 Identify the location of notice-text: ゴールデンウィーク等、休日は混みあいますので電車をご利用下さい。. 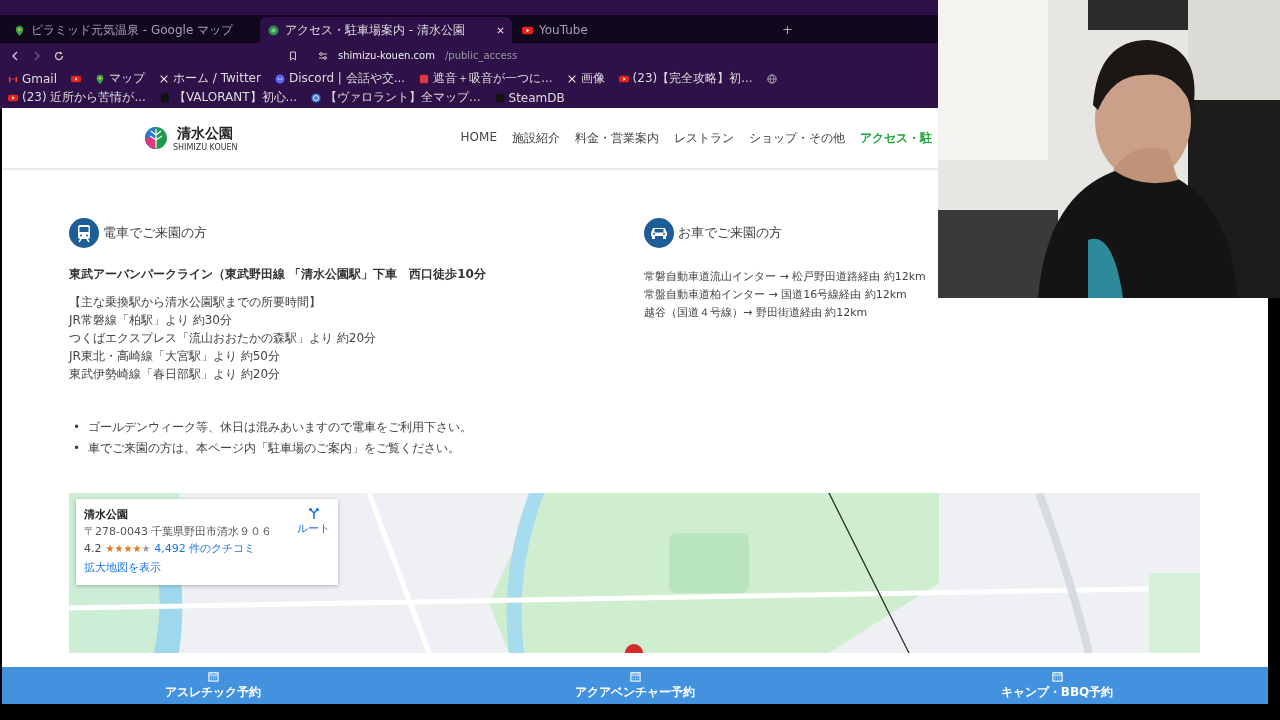
(280, 427).